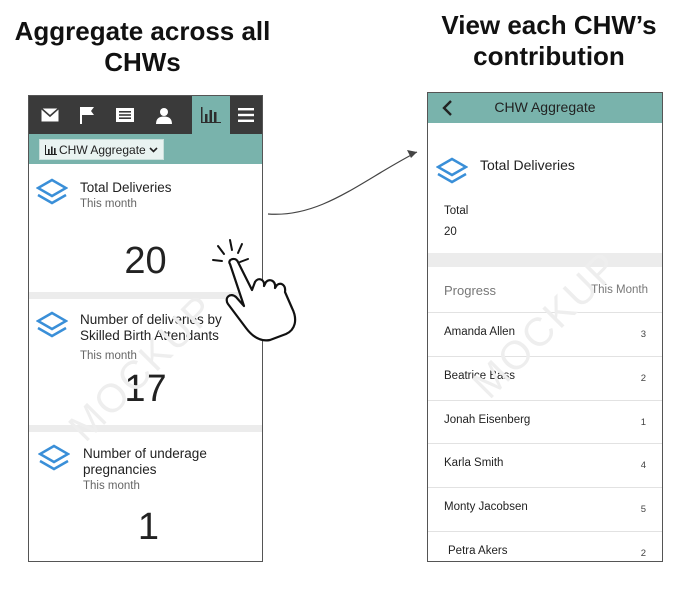 The image size is (682, 590). What do you see at coordinates (527, 165) in the screenshot?
I see `indicator-title: Total Deliveries` at bounding box center [527, 165].